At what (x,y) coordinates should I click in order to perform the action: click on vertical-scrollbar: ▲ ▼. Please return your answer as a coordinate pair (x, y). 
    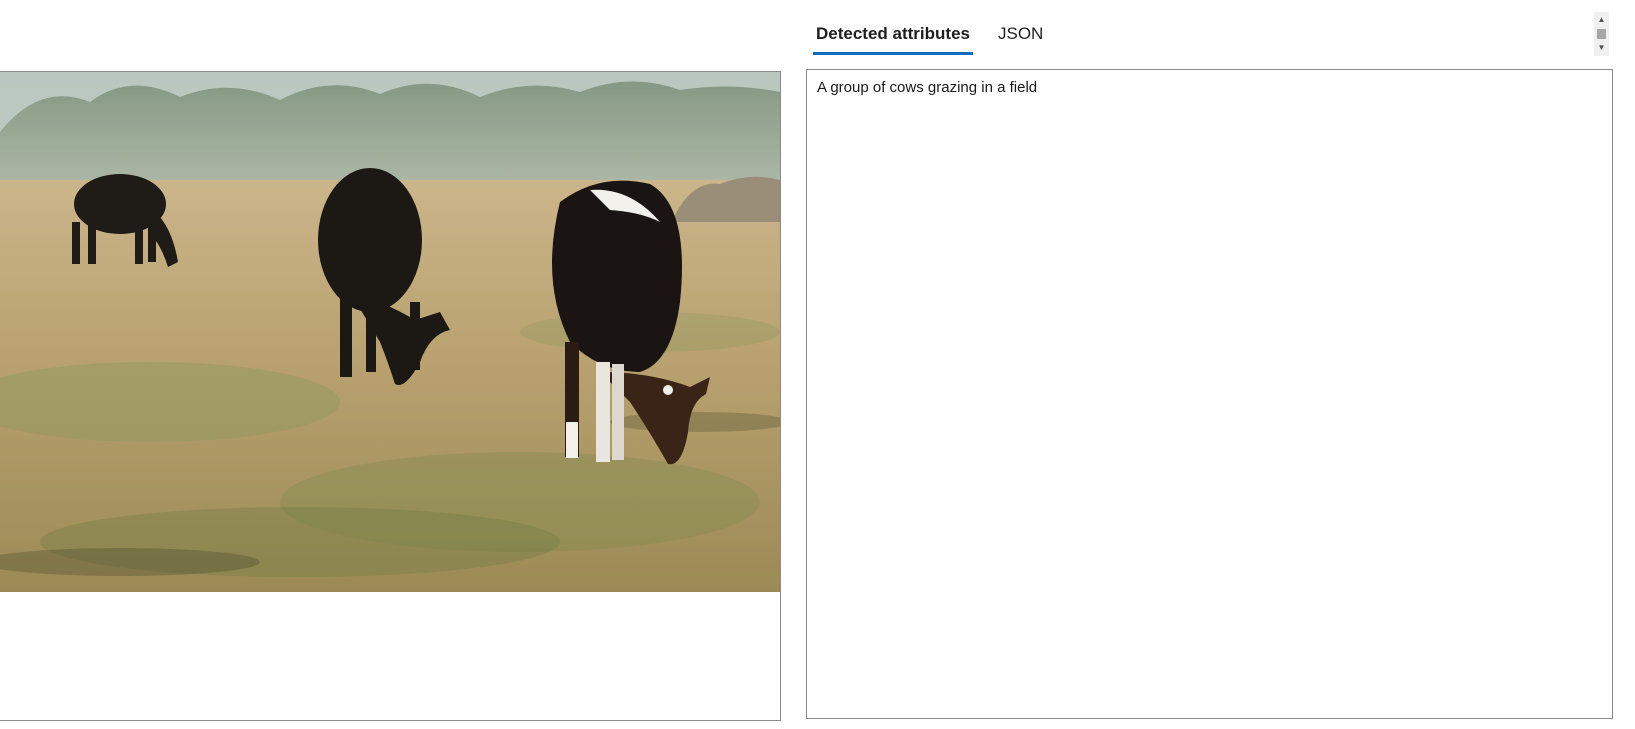
    Looking at the image, I should click on (1601, 34).